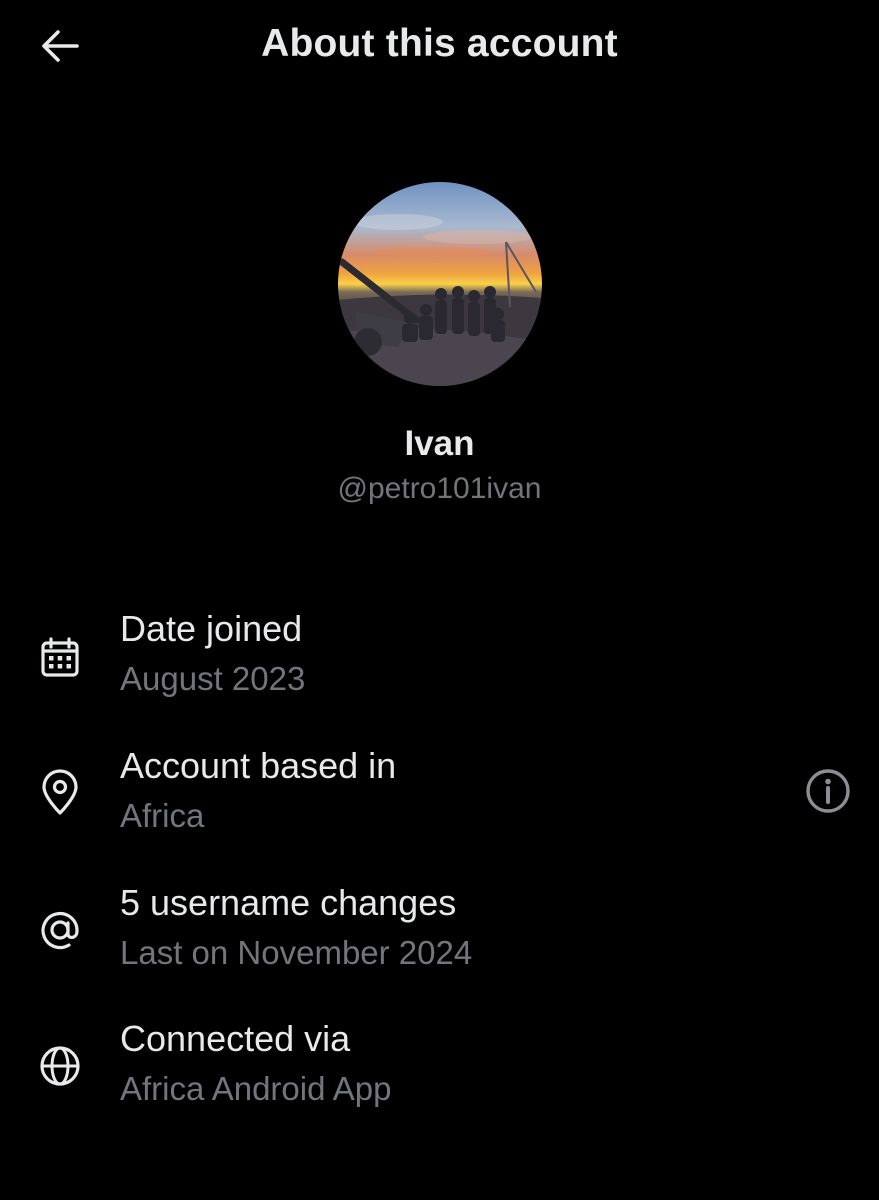  I want to click on page-title: About this account, so click(439, 43).